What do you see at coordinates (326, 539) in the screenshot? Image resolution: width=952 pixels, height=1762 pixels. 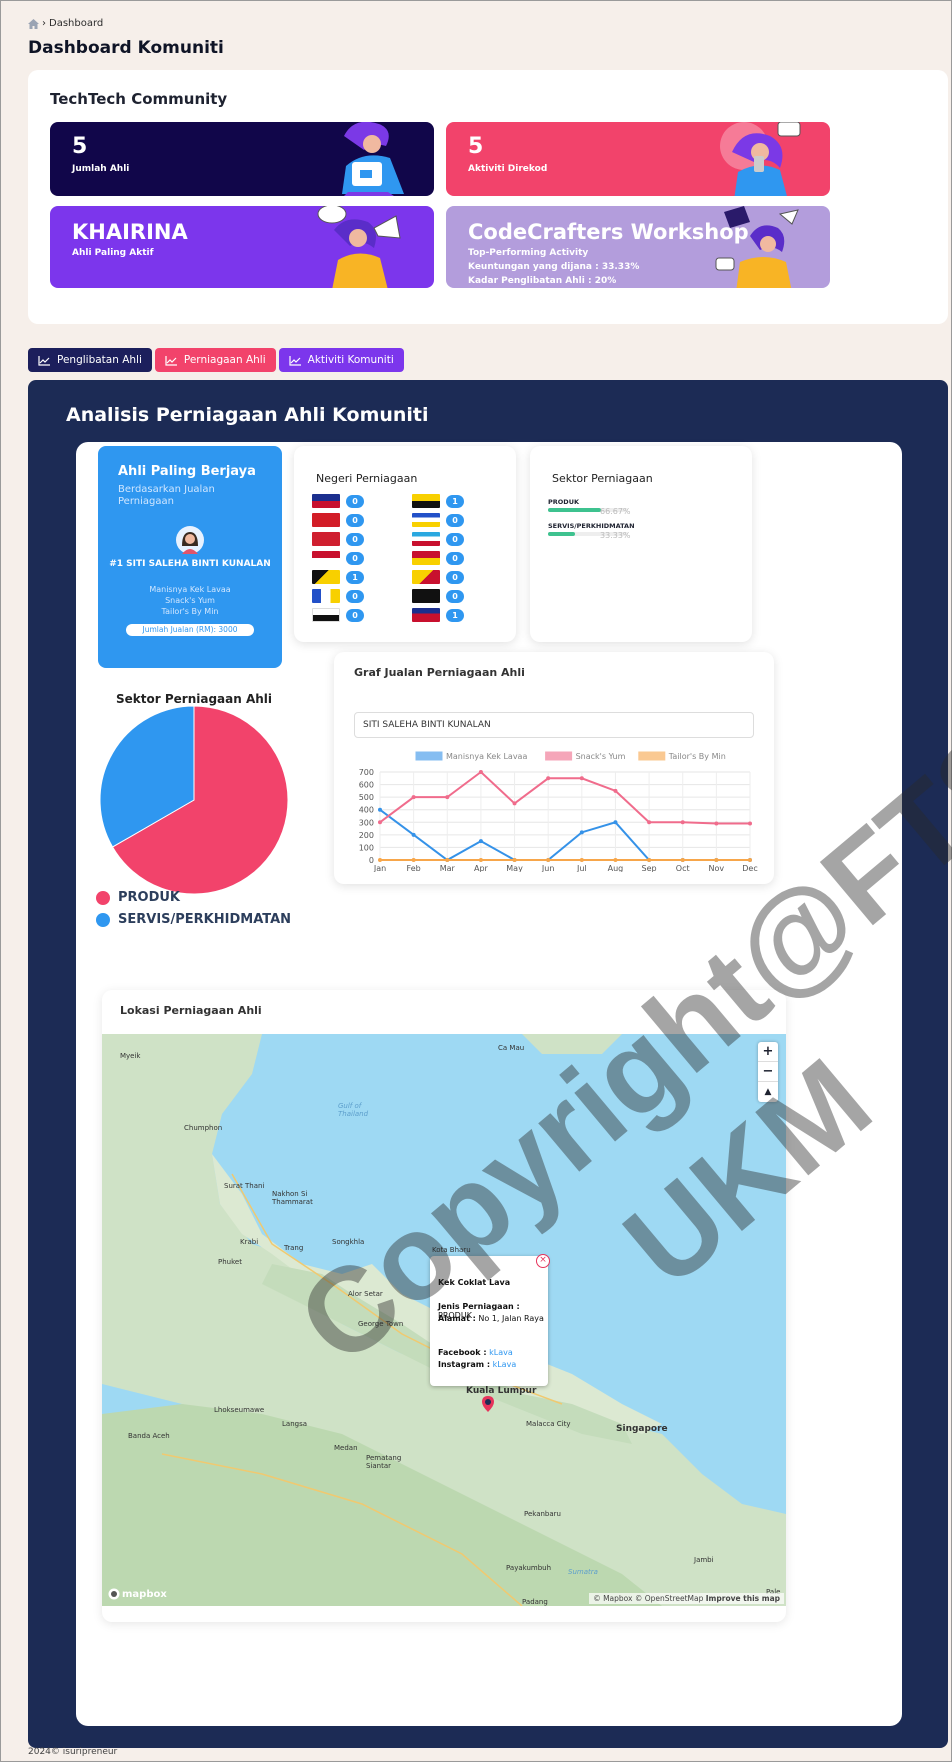 I see `flag-kelantan-icon` at bounding box center [326, 539].